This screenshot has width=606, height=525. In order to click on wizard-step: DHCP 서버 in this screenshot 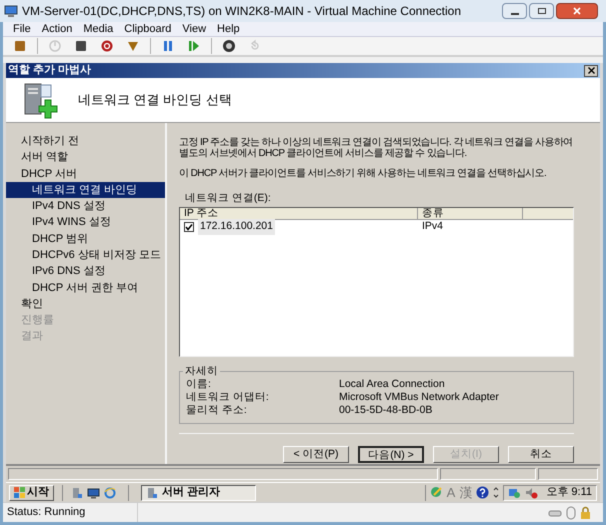, I will do `click(85, 174)`.